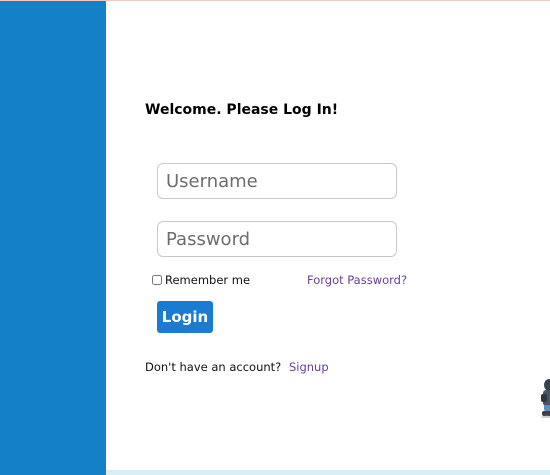 The height and width of the screenshot is (475, 550). What do you see at coordinates (545, 398) in the screenshot?
I see `mascot-figure-icon` at bounding box center [545, 398].